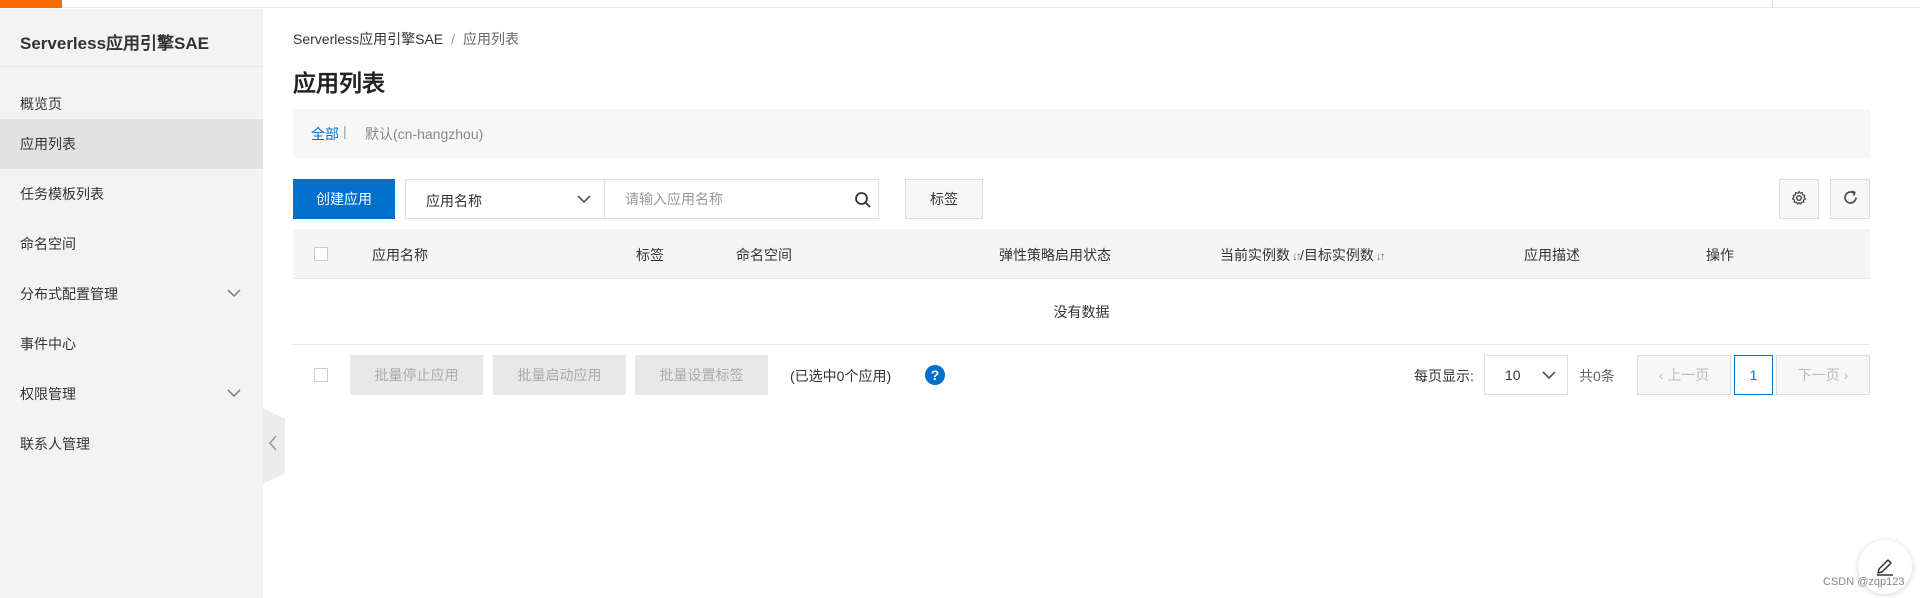  I want to click on footer-select-all-checkbox, so click(321, 375).